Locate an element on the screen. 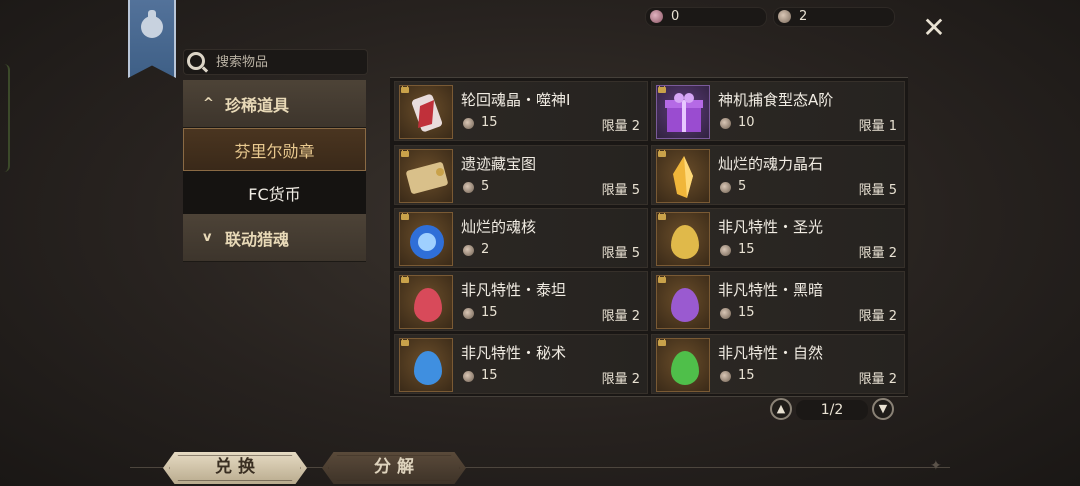  red-crystal-icon is located at coordinates (427, 113).